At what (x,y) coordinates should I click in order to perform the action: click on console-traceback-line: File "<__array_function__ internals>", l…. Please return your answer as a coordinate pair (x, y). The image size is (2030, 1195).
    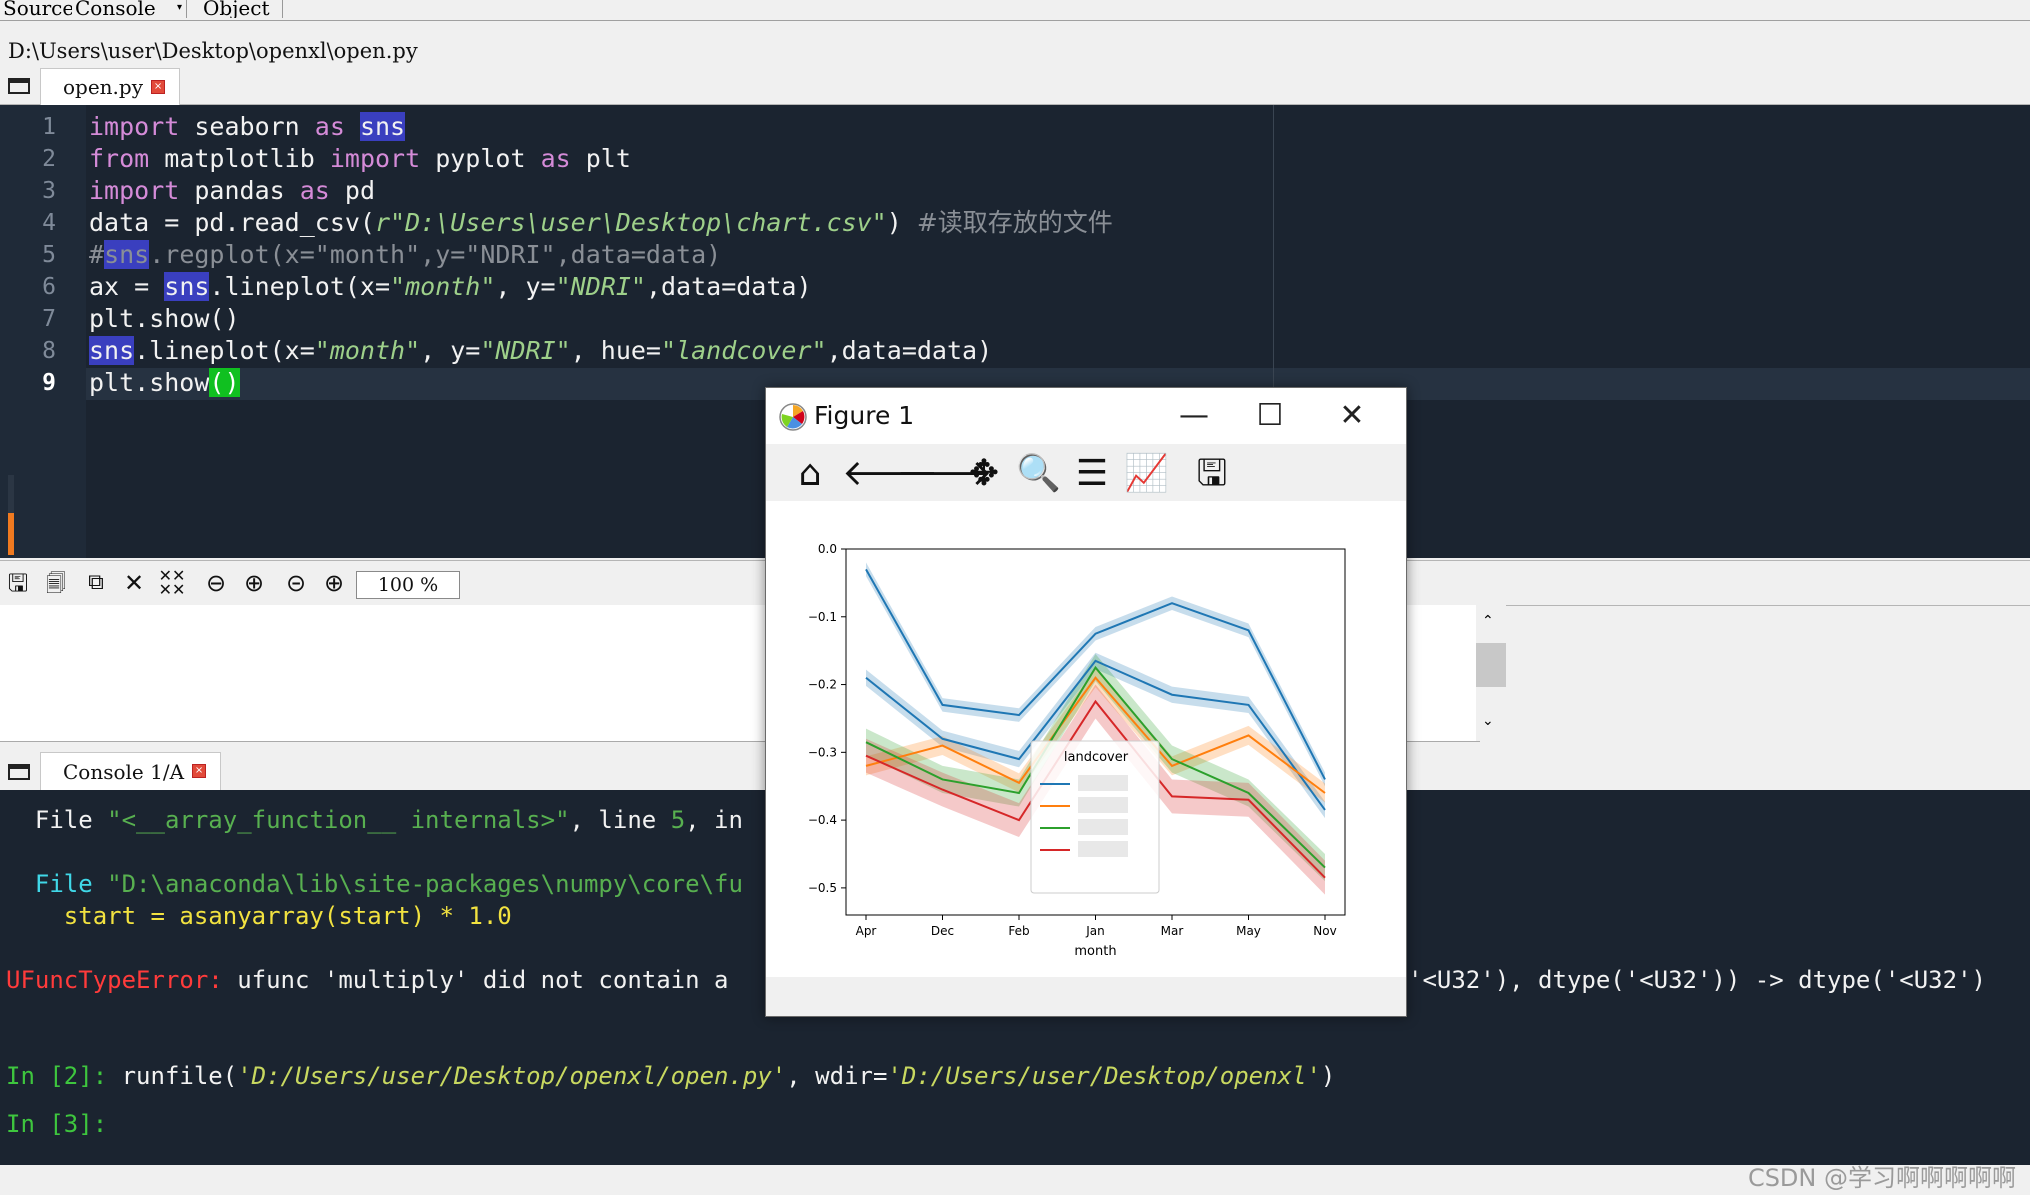
    Looking at the image, I should click on (374, 820).